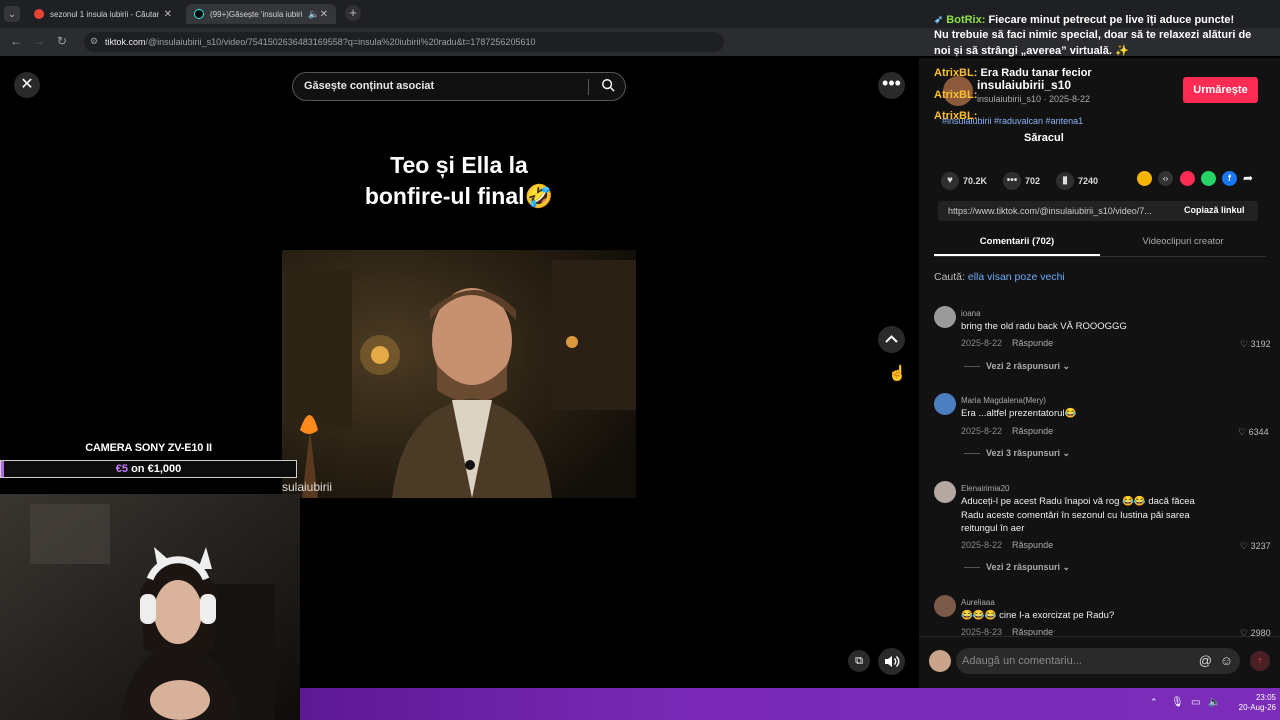  Describe the element at coordinates (103, 14) in the screenshot. I see `browser-tab-google: sezonul 1 insula iubirii - Căutar ✕` at that location.